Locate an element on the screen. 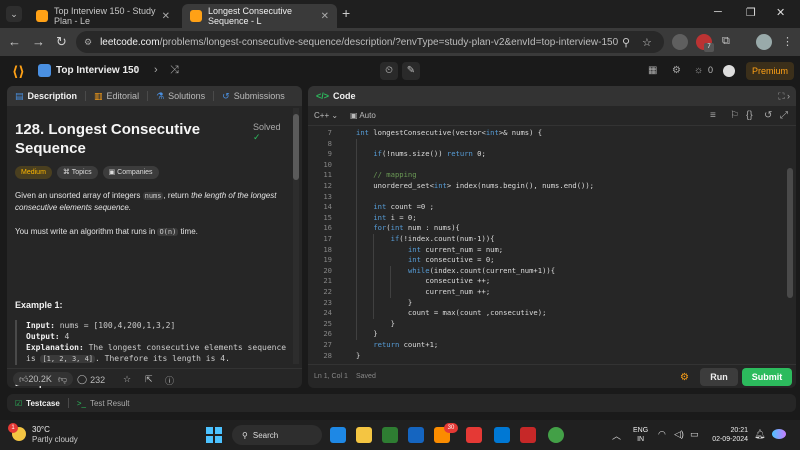 The height and width of the screenshot is (450, 800). code-line: 27 return count+1; is located at coordinates (546, 345).